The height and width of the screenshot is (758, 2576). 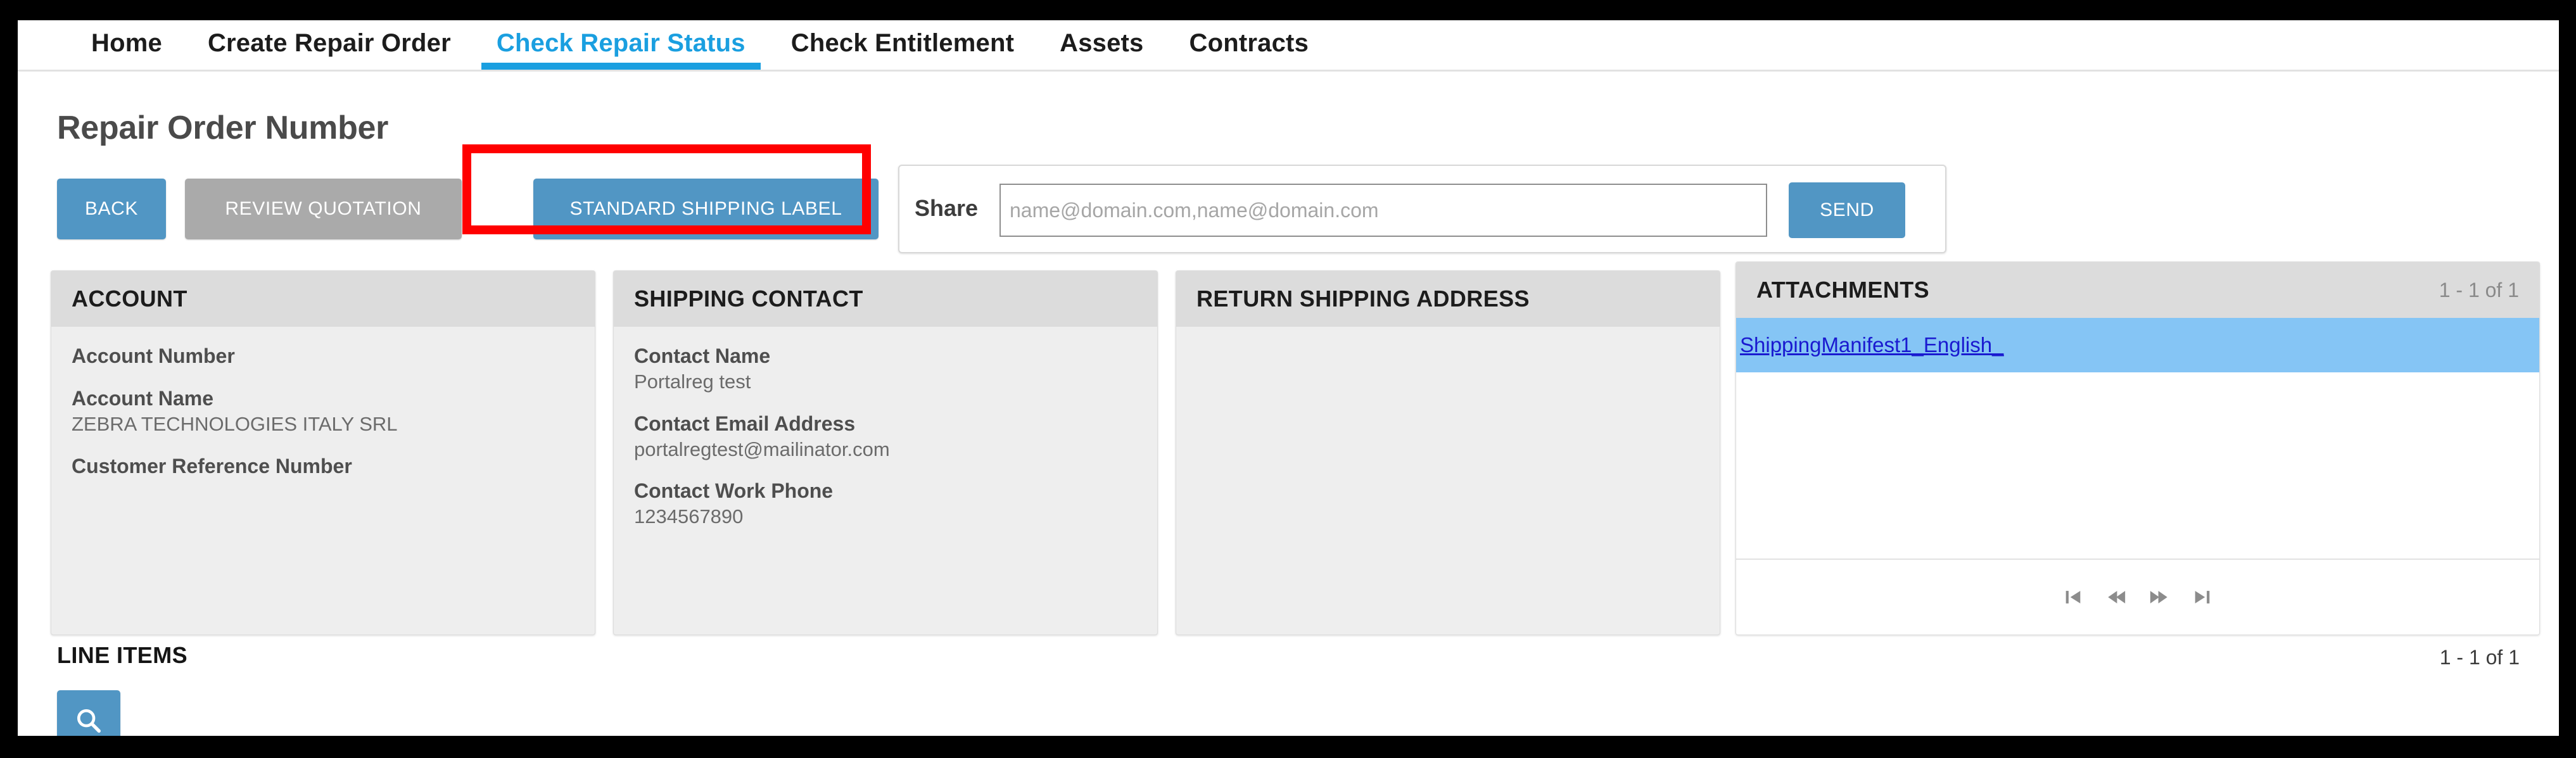 What do you see at coordinates (885, 369) in the screenshot?
I see `field-contact-name: Contact Name Portalreg test` at bounding box center [885, 369].